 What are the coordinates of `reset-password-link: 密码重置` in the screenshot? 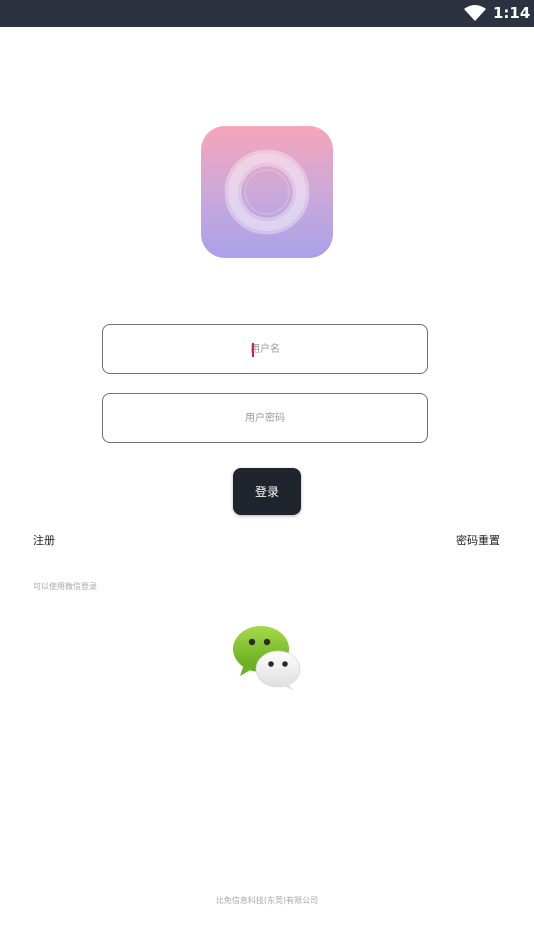 It's located at (478, 540).